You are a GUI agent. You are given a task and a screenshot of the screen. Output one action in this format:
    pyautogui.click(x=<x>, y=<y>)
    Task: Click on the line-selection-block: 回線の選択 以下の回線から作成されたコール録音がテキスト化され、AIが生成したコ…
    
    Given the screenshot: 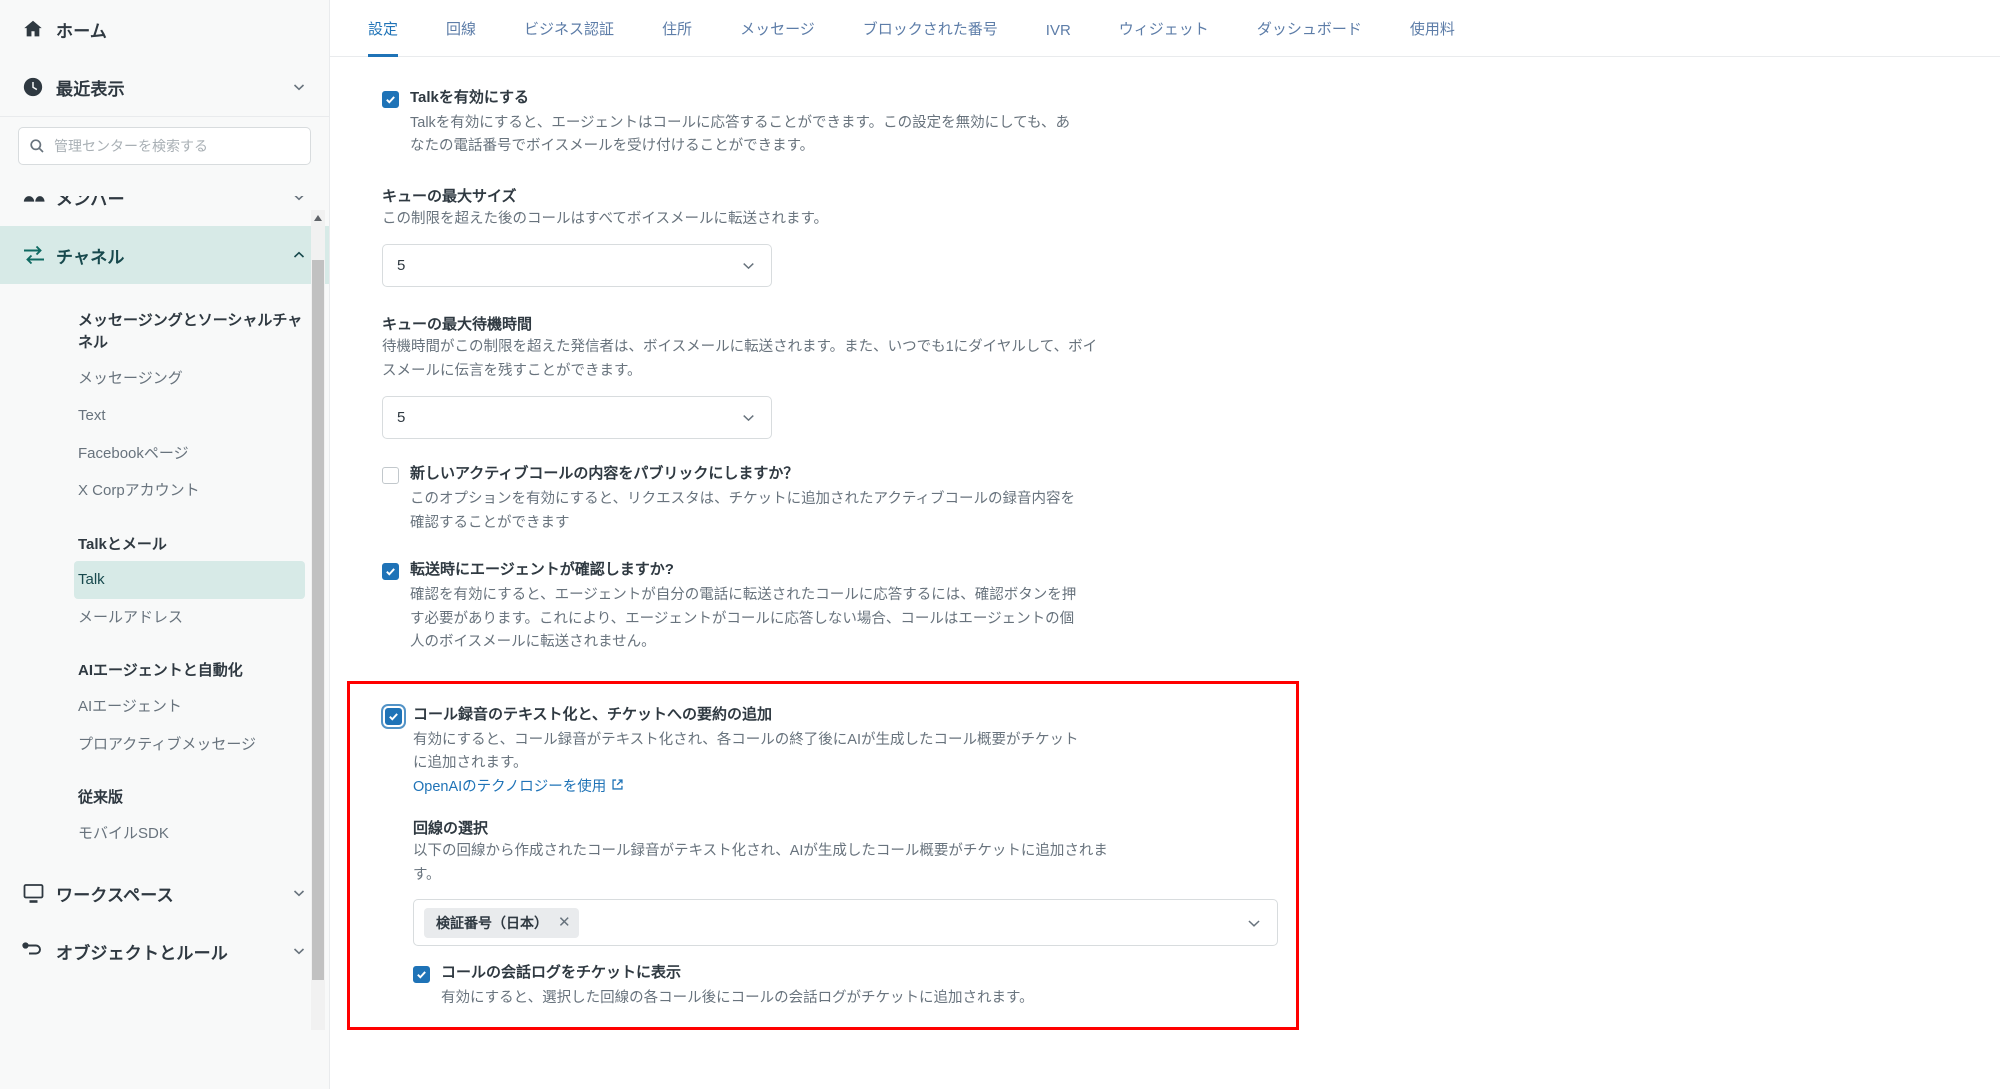 What is the action you would take?
    pyautogui.click(x=840, y=882)
    